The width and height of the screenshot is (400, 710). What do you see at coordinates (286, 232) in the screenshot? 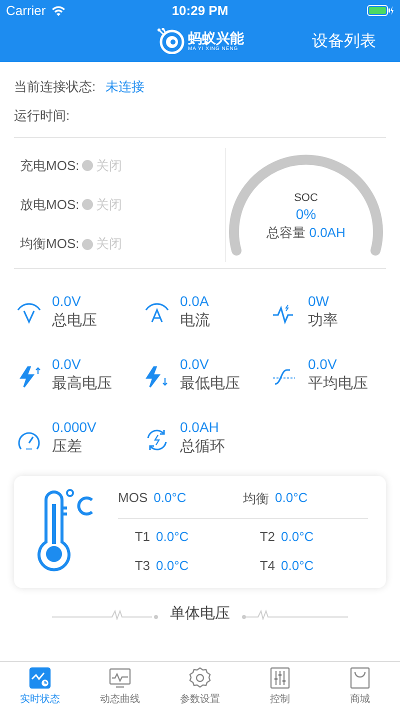
I see `capacity-label: 总容量` at bounding box center [286, 232].